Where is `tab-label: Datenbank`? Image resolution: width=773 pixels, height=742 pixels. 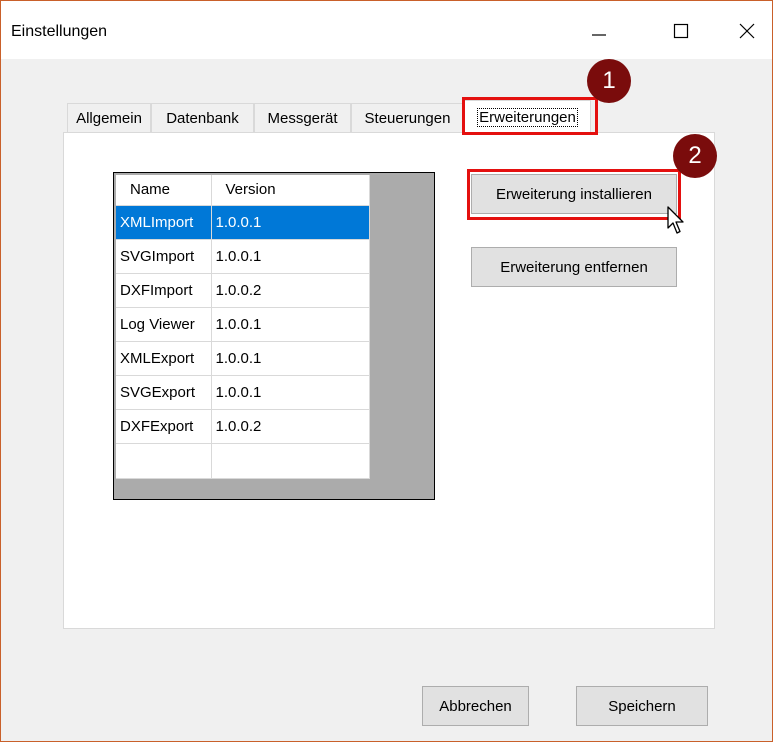
tab-label: Datenbank is located at coordinates (202, 118).